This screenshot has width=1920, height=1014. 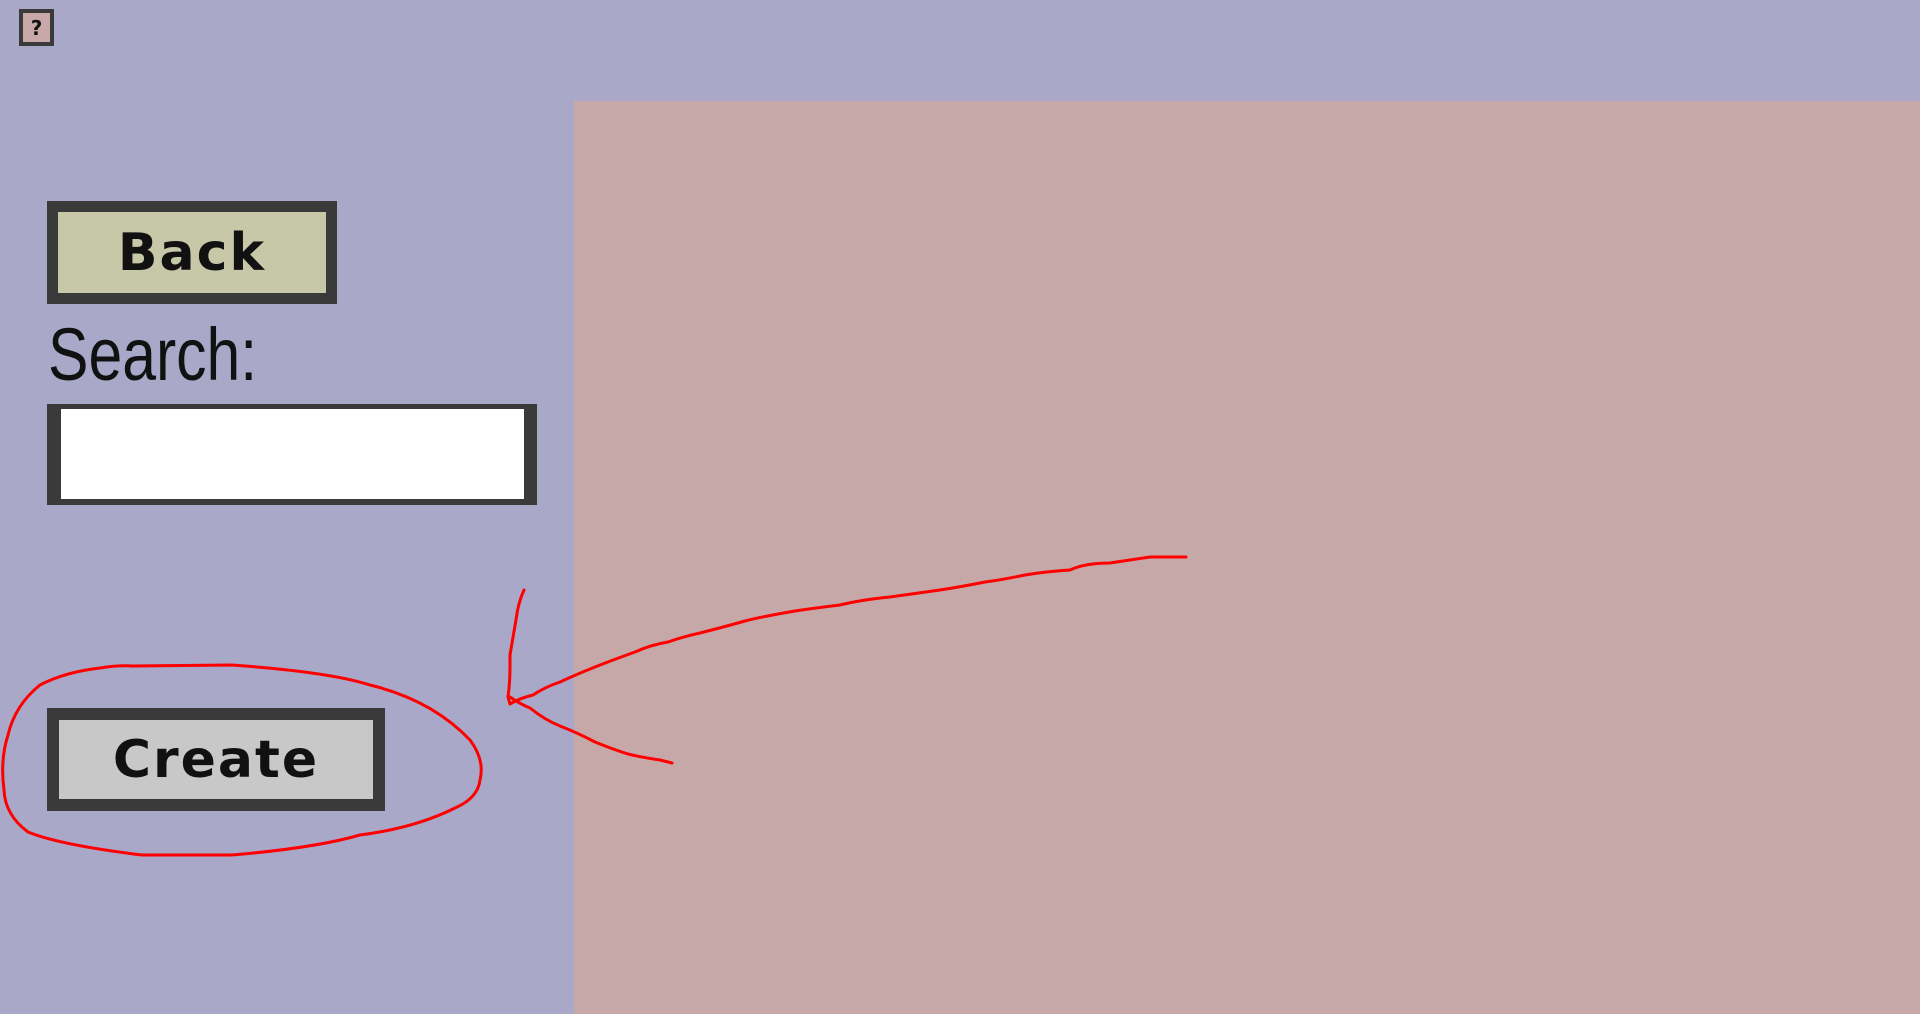 I want to click on help-button: ?, so click(x=36, y=27).